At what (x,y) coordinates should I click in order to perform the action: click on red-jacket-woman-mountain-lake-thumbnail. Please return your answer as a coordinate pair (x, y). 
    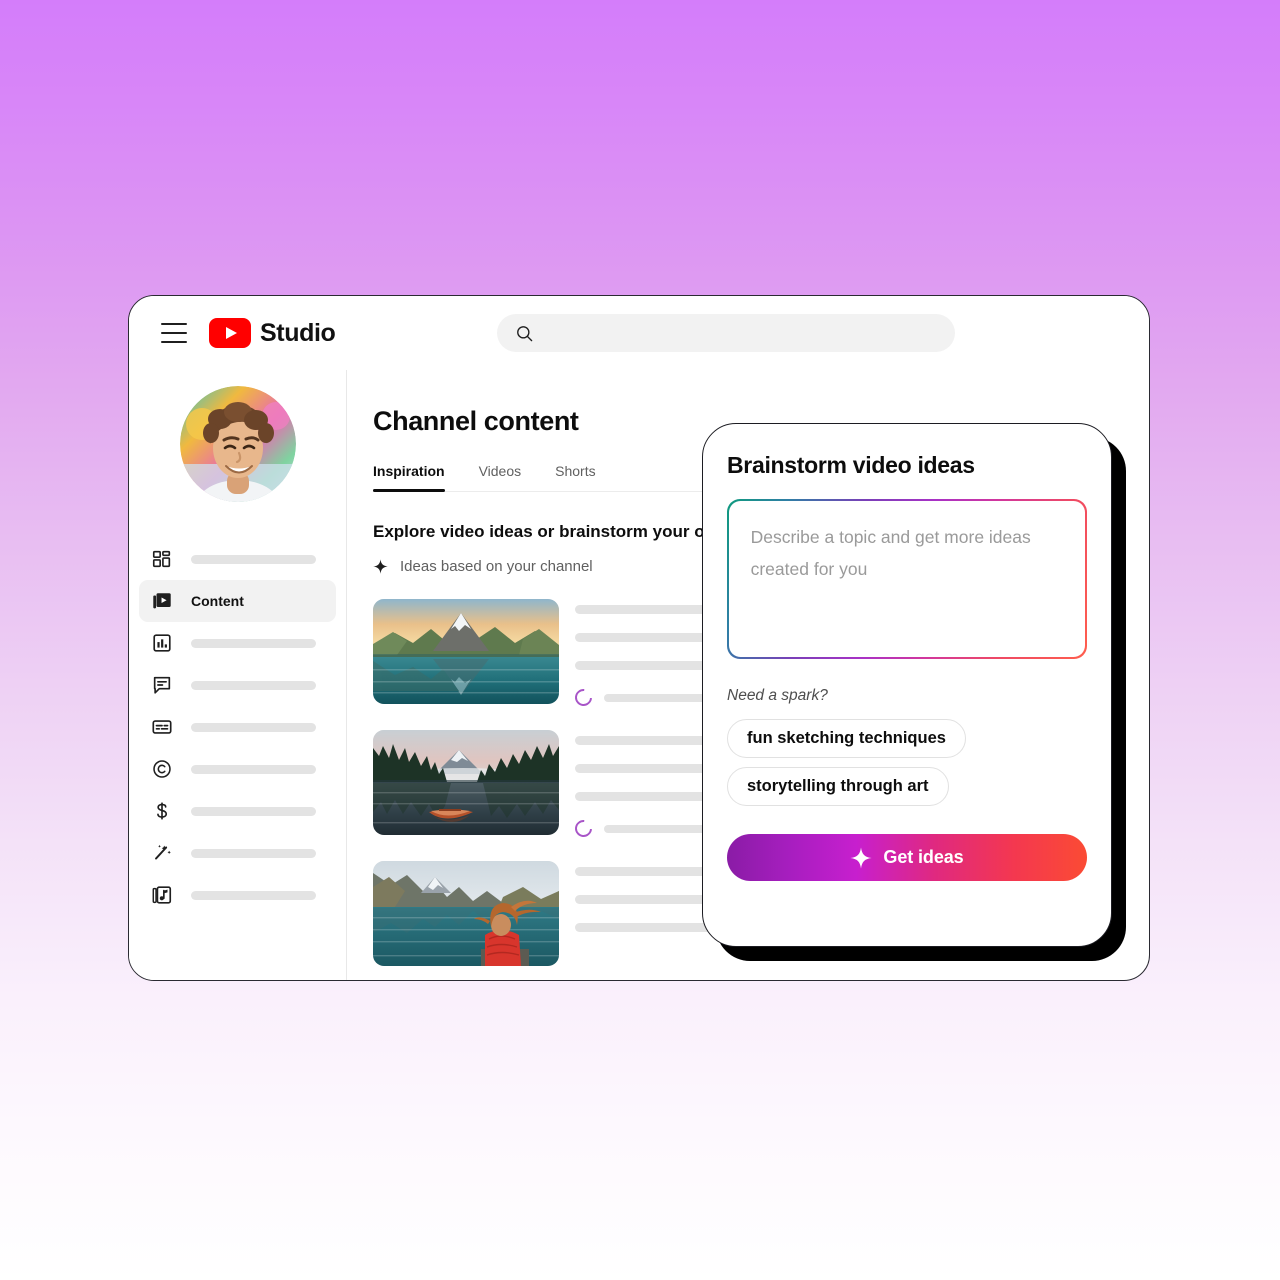
    Looking at the image, I should click on (466, 913).